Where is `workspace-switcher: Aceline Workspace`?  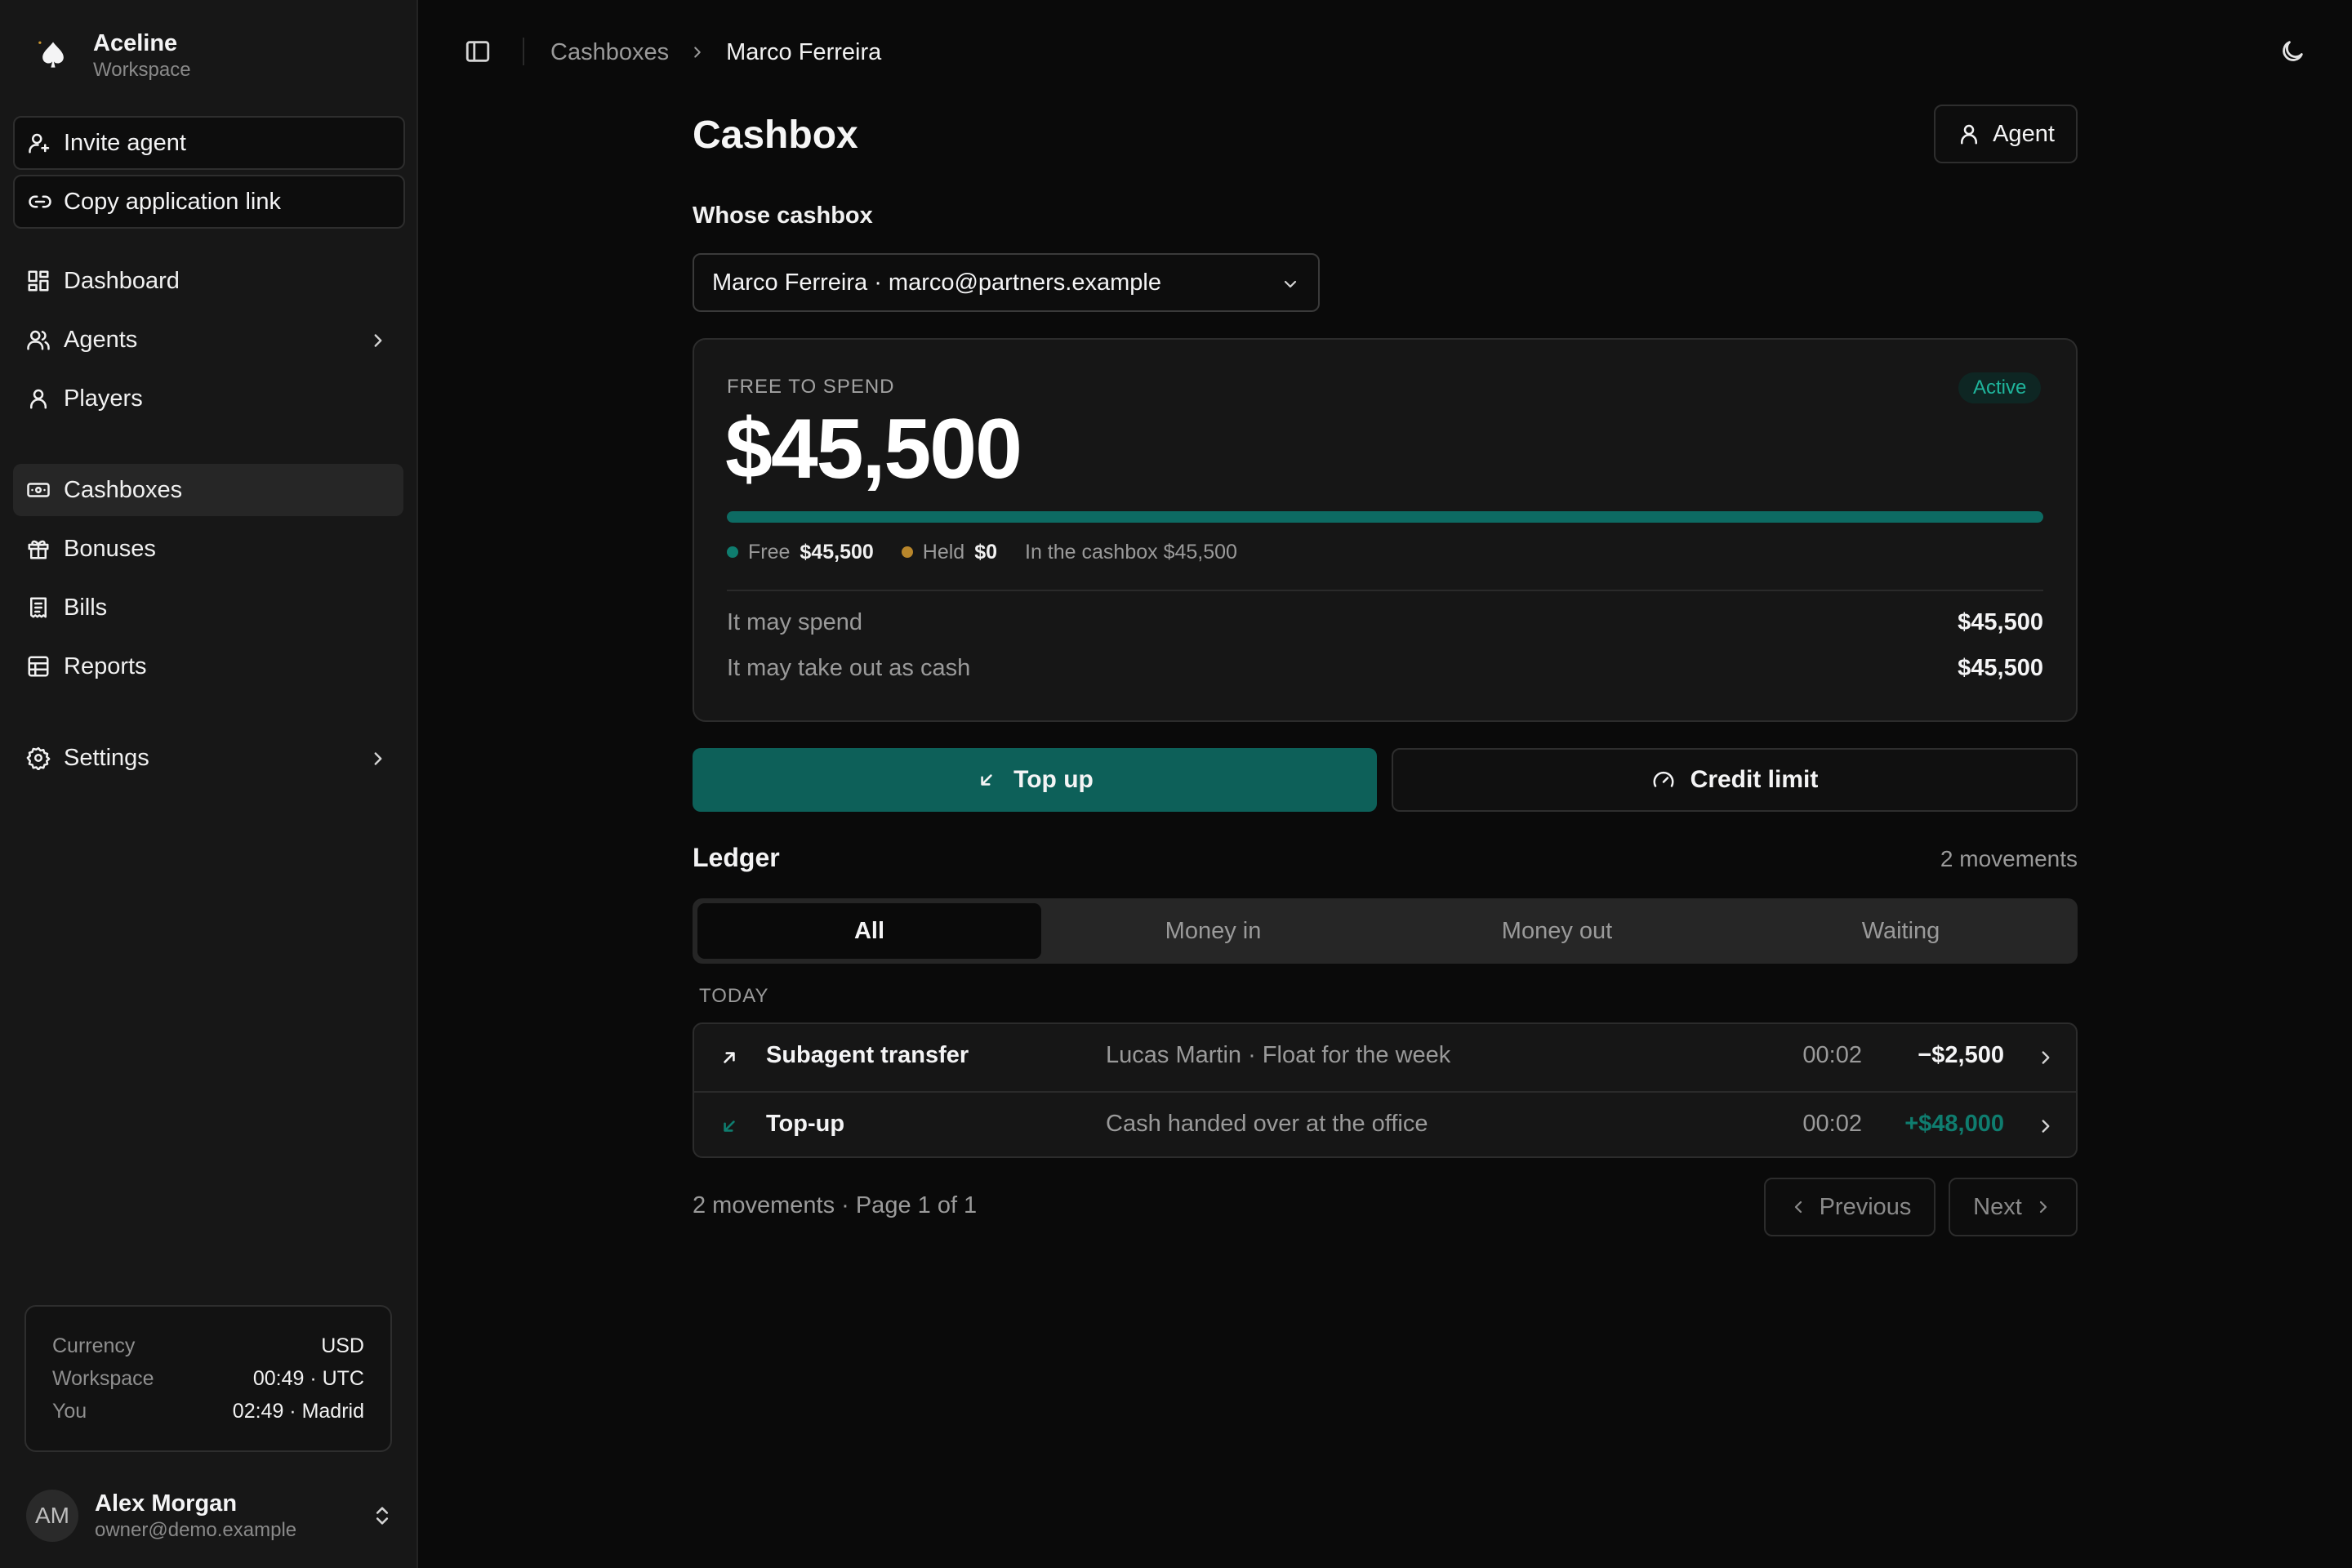
workspace-switcher: Aceline Workspace is located at coordinates (107, 55).